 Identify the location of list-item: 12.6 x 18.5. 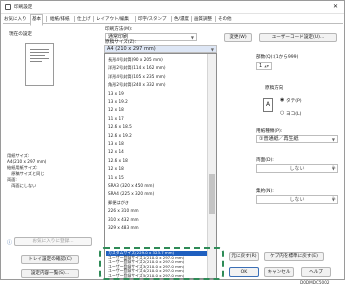
(120, 127).